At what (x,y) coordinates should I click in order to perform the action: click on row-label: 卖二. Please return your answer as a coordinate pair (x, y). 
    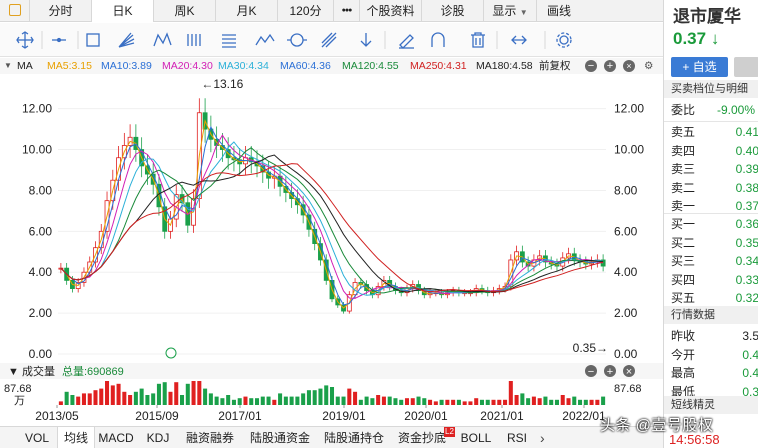
    Looking at the image, I should click on (683, 187).